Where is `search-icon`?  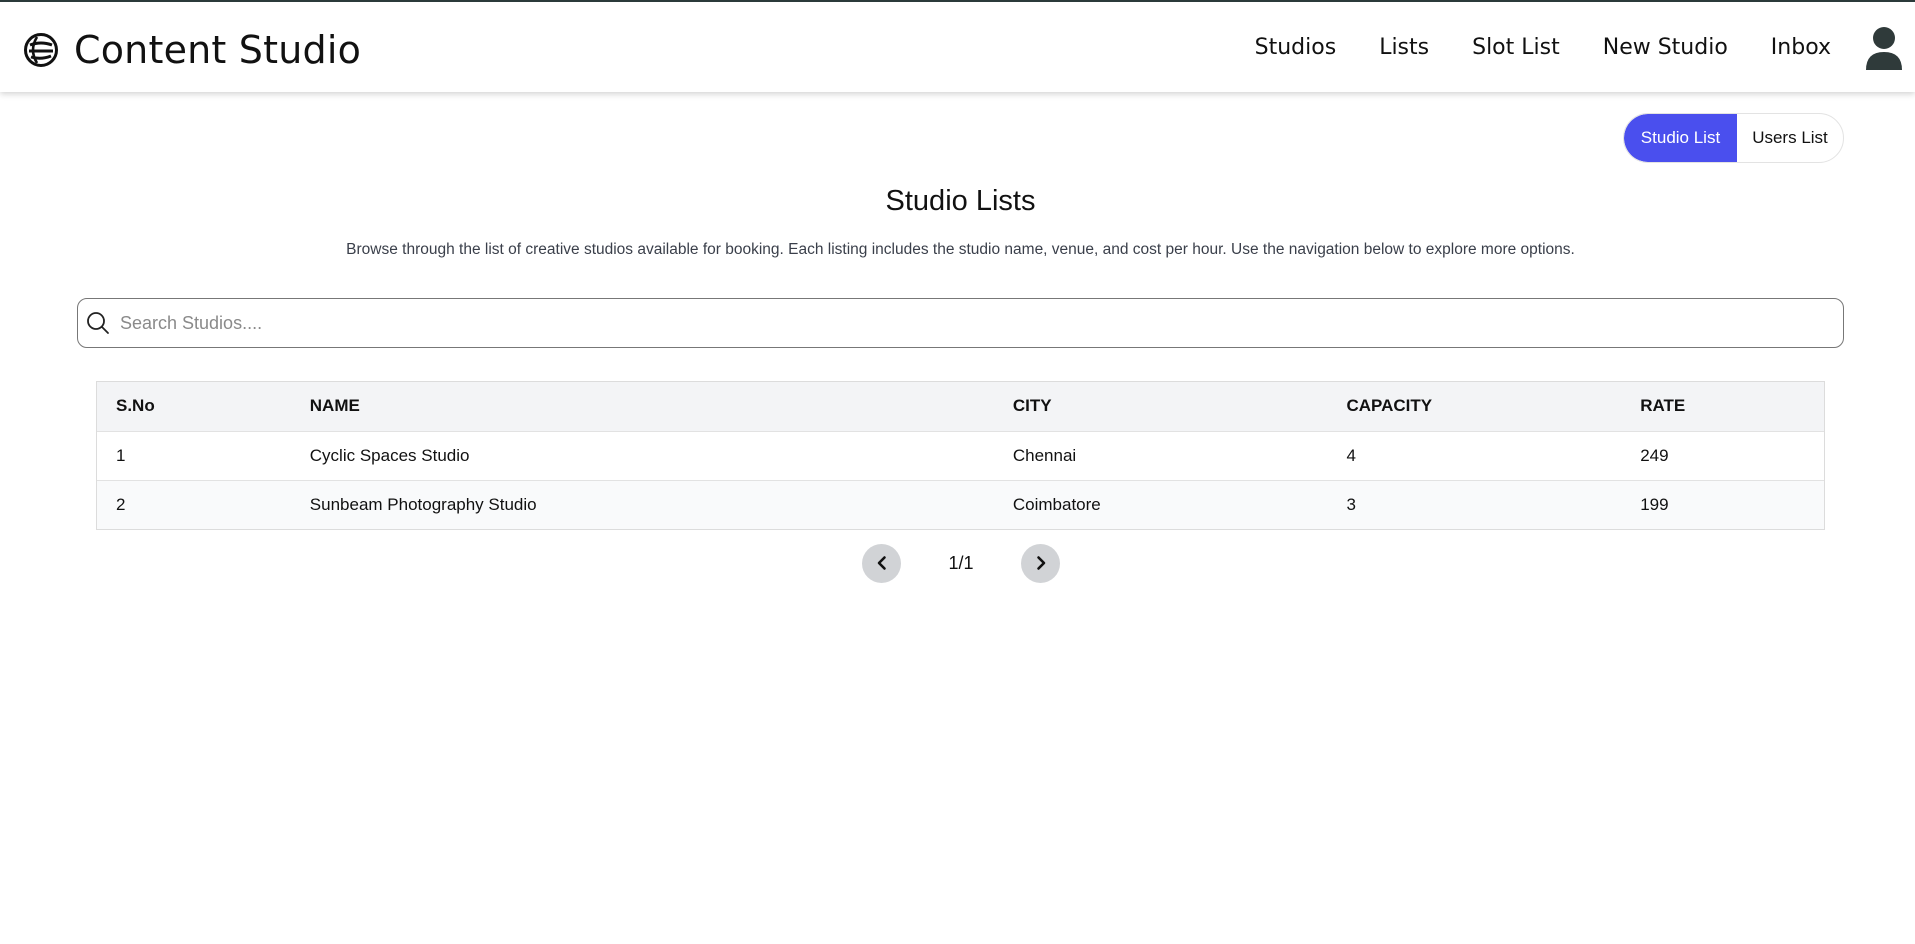 search-icon is located at coordinates (98, 323).